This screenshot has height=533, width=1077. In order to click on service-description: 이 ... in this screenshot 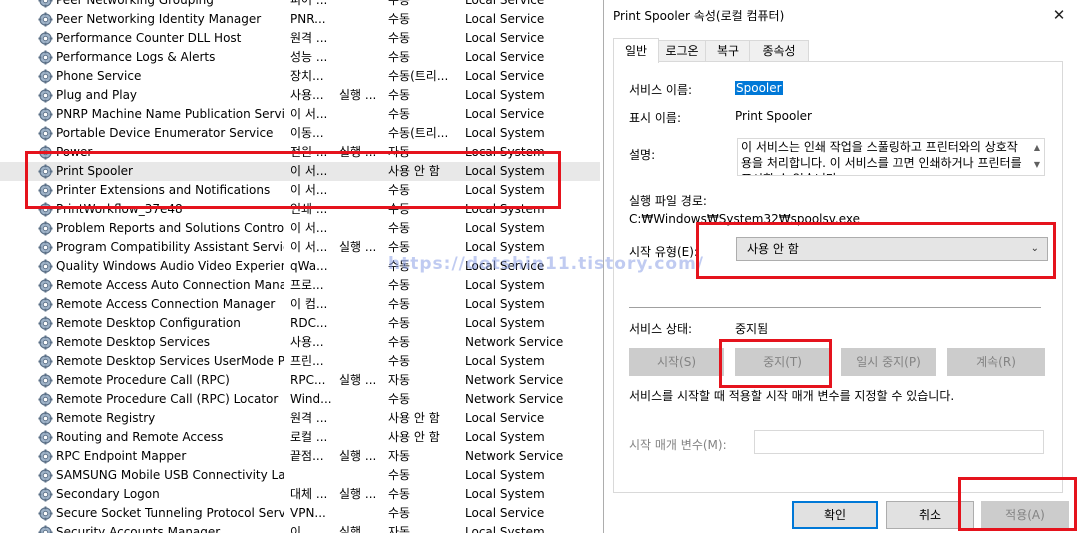, I will do `click(303, 529)`.